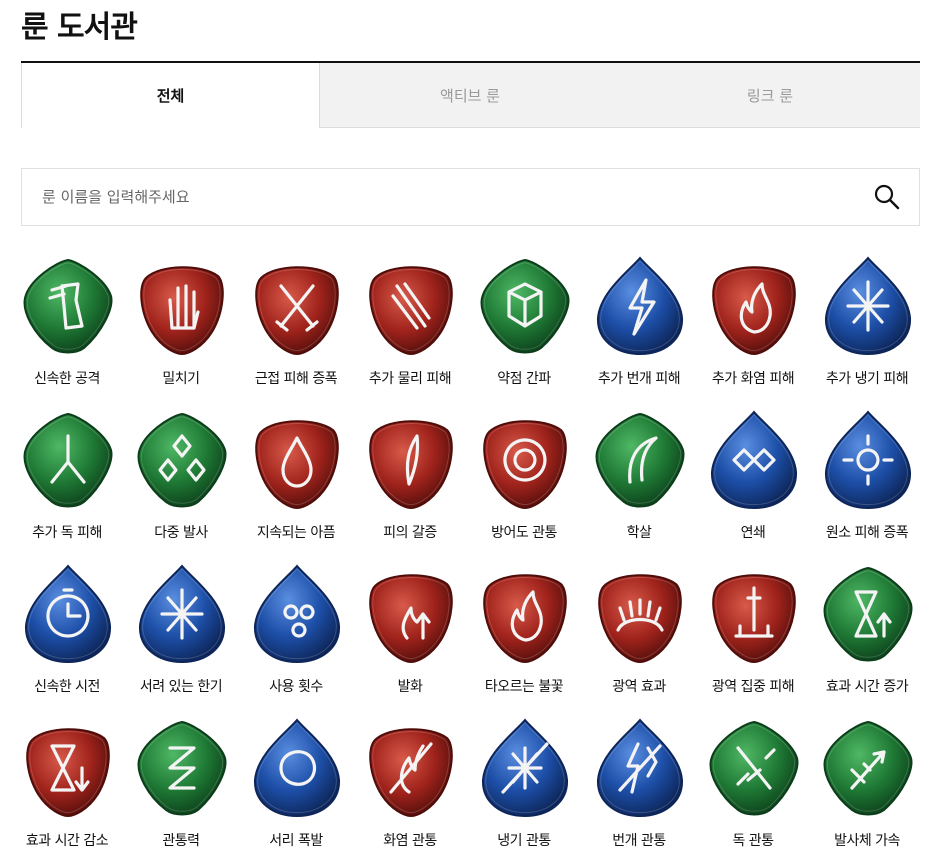 This screenshot has width=934, height=859. I want to click on rune-card: 지속되는 아픔, so click(296, 476).